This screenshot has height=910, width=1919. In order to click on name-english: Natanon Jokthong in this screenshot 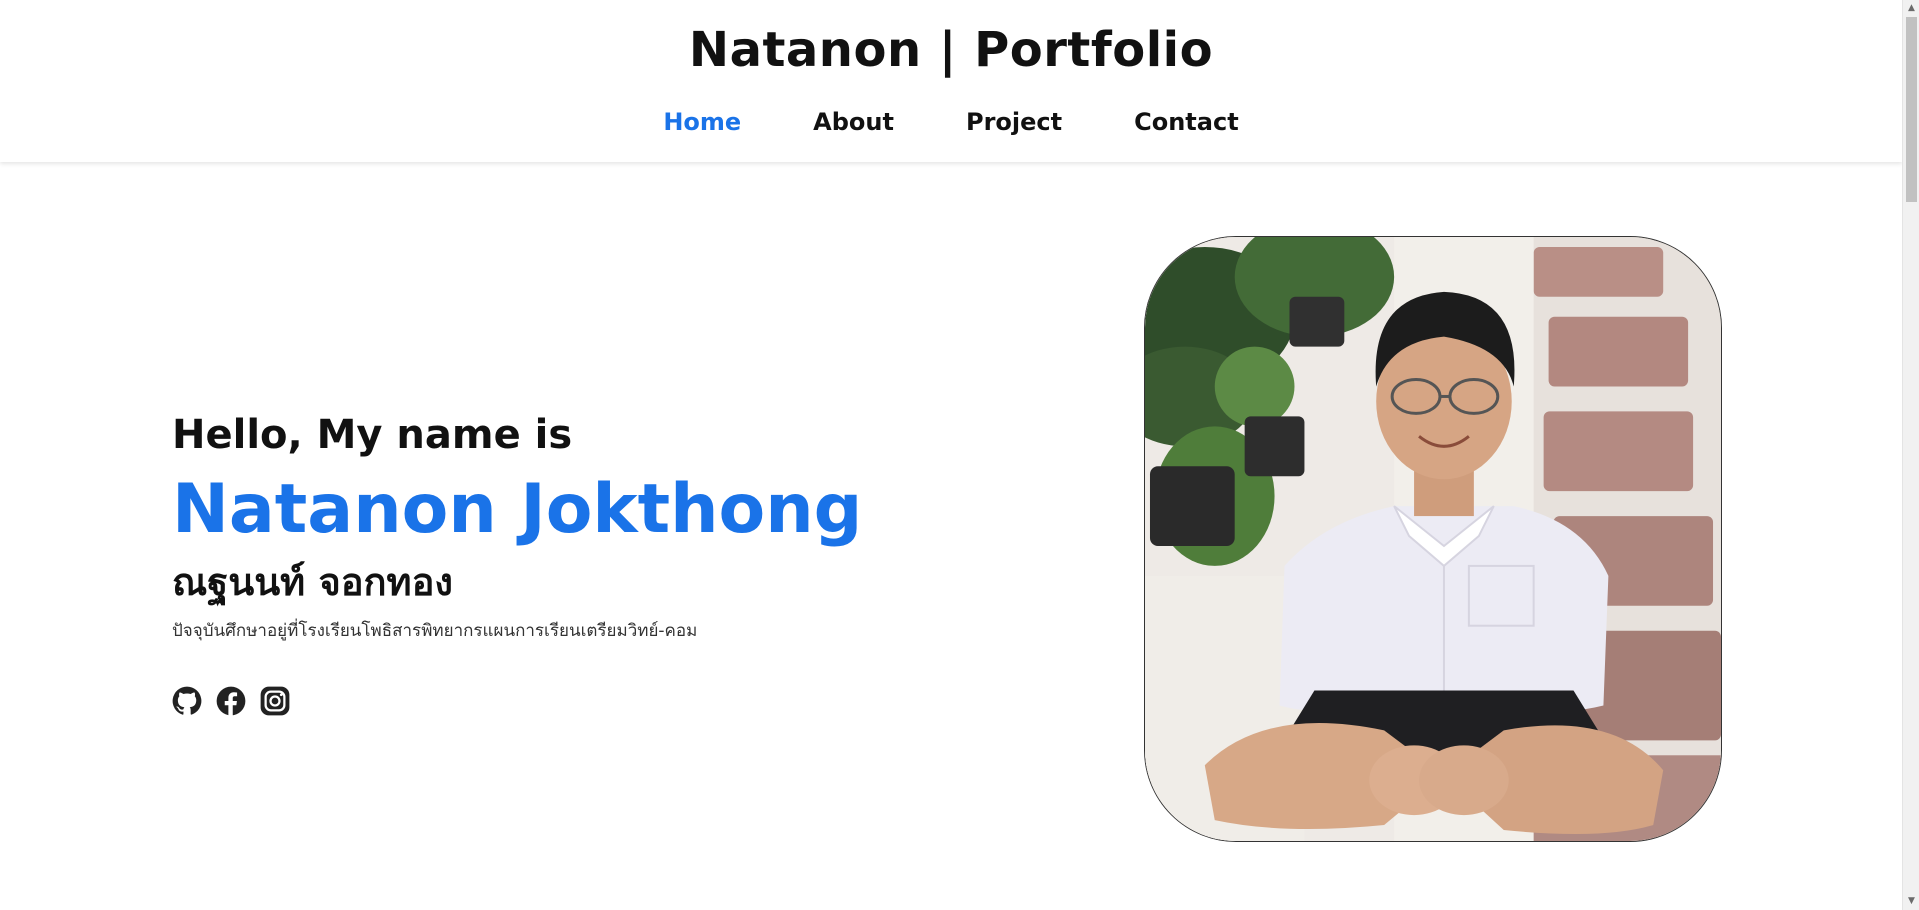, I will do `click(517, 509)`.